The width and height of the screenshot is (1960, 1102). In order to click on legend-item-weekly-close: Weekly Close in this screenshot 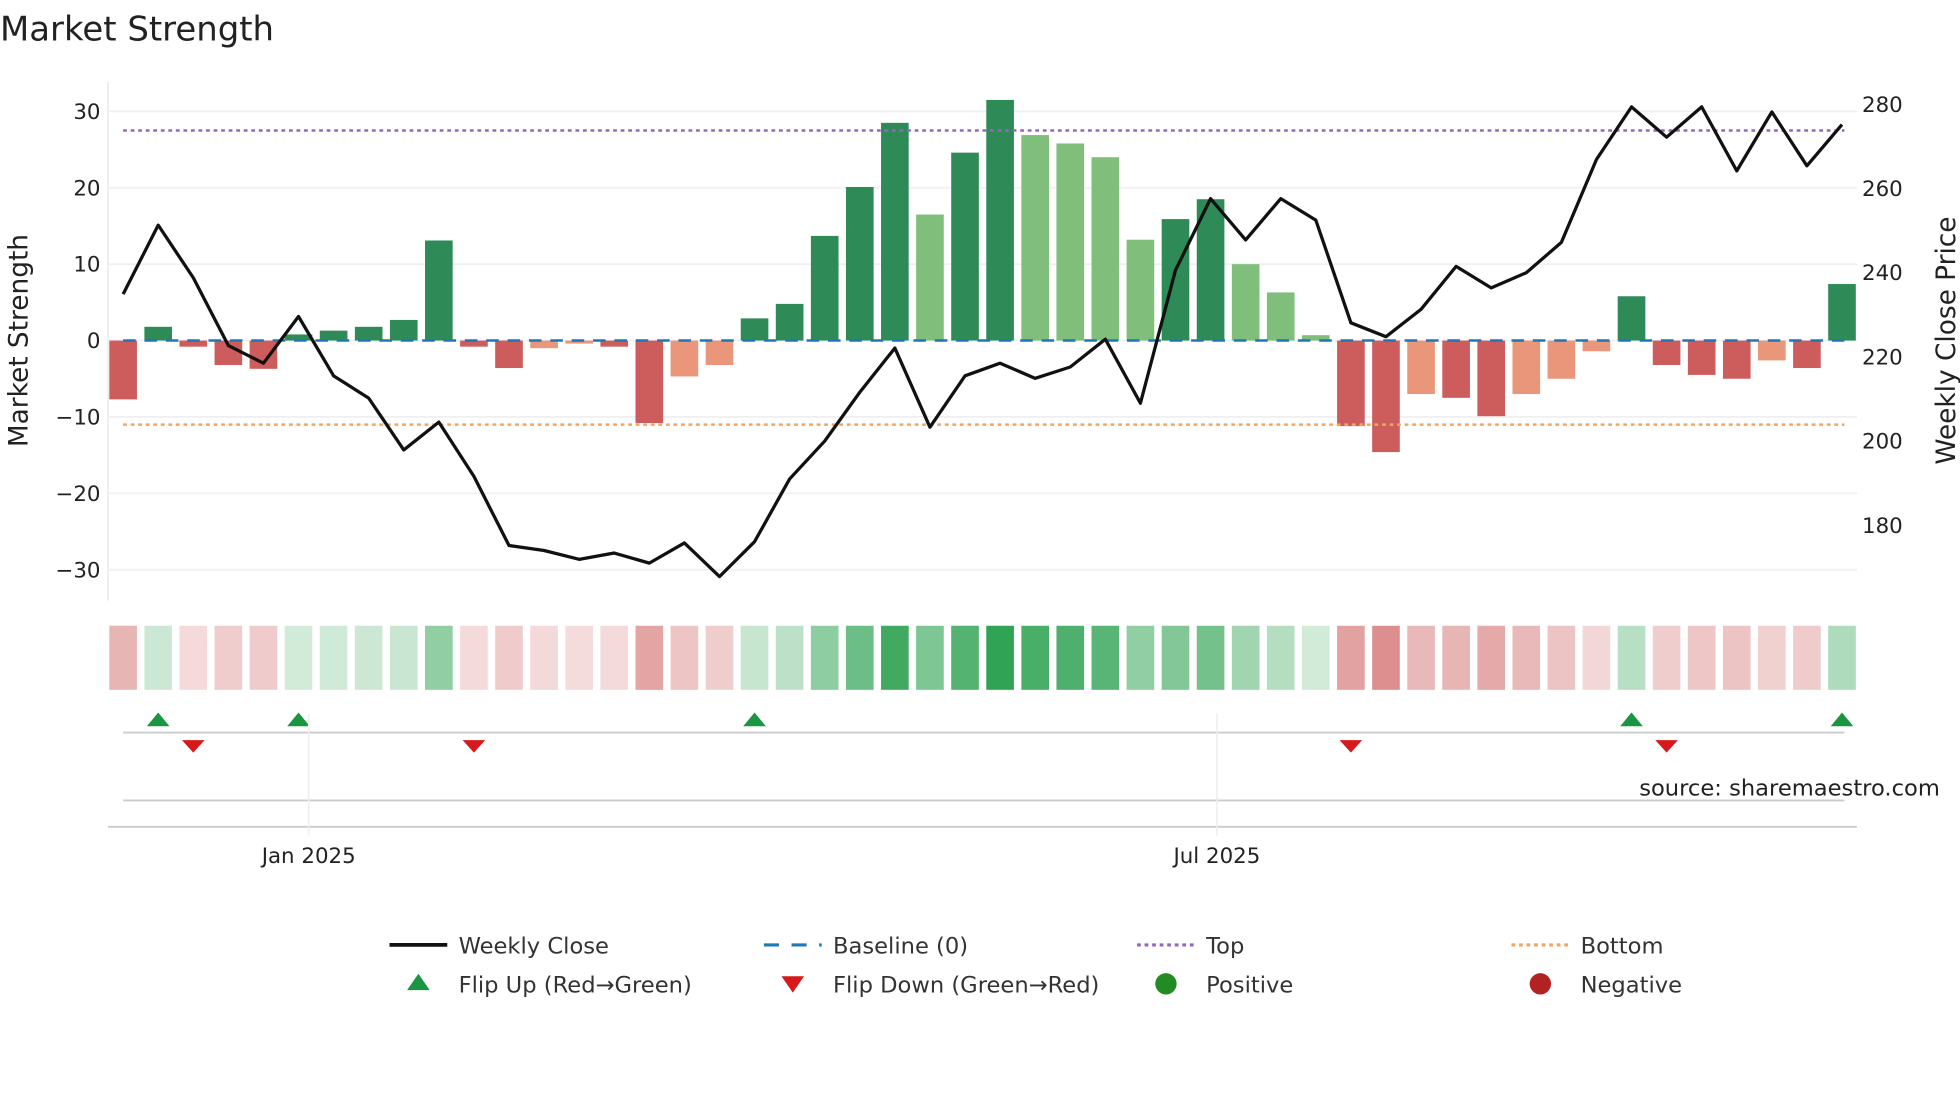, I will do `click(499, 947)`.